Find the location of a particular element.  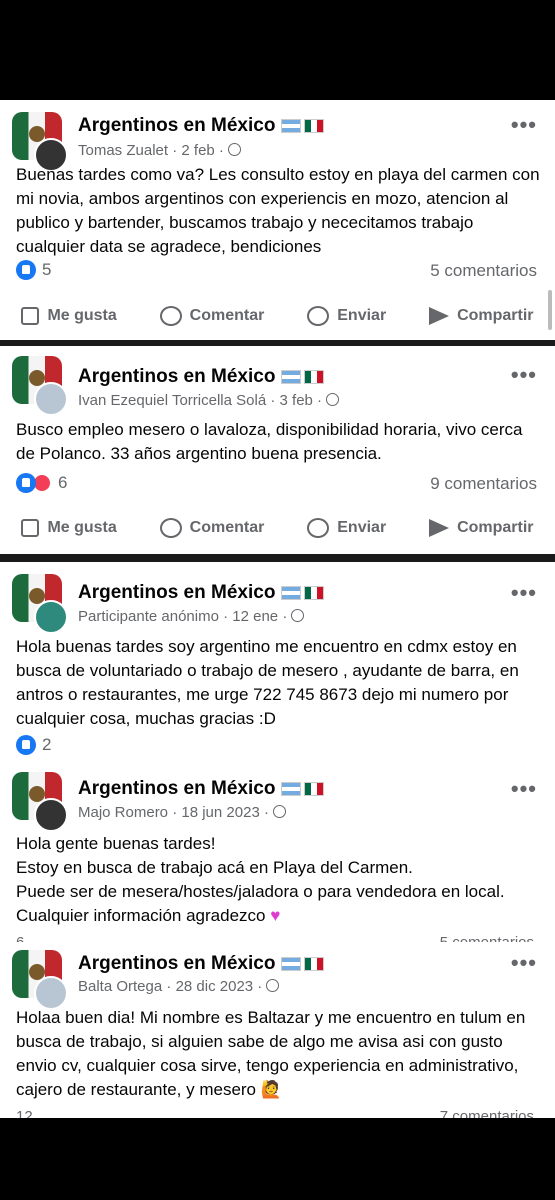

post-date: 12 ene is located at coordinates (255, 616).